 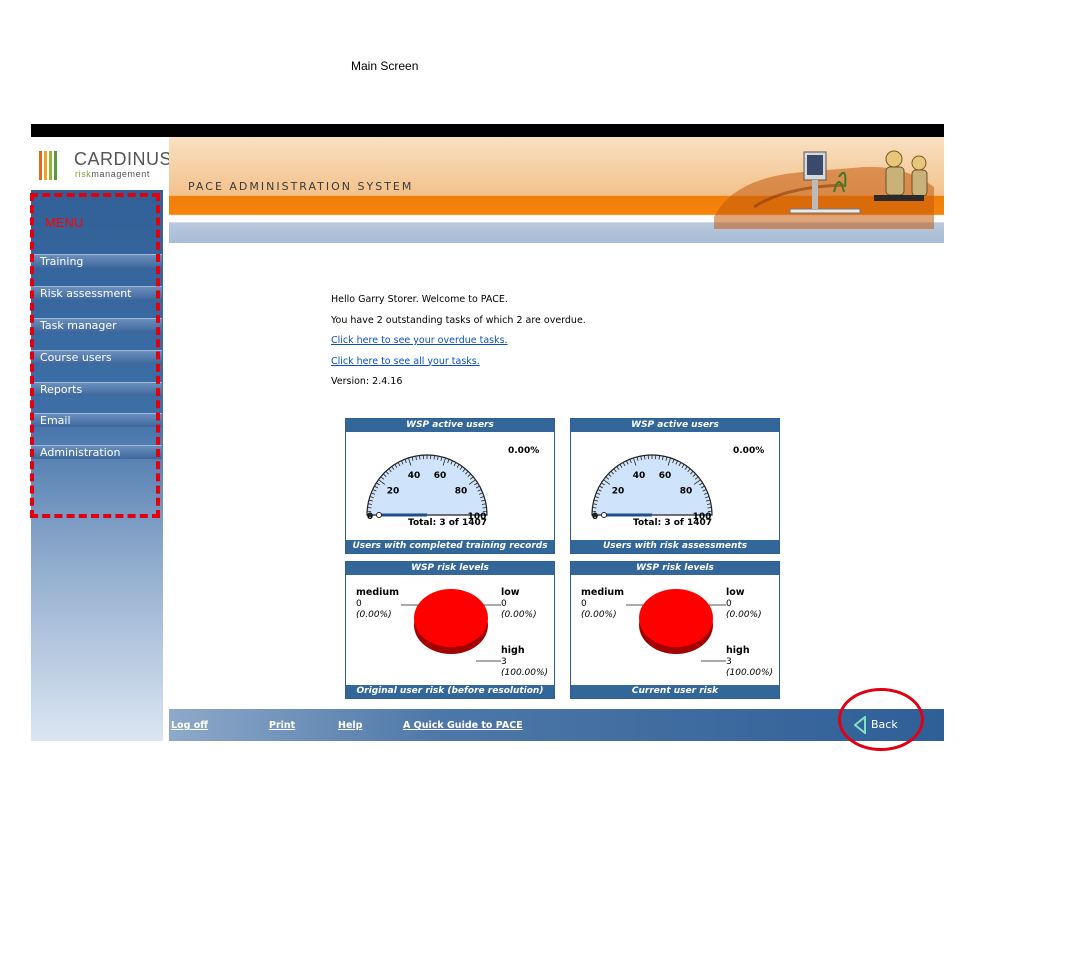 What do you see at coordinates (824, 189) in the screenshot?
I see `office-workers-illustration-icon` at bounding box center [824, 189].